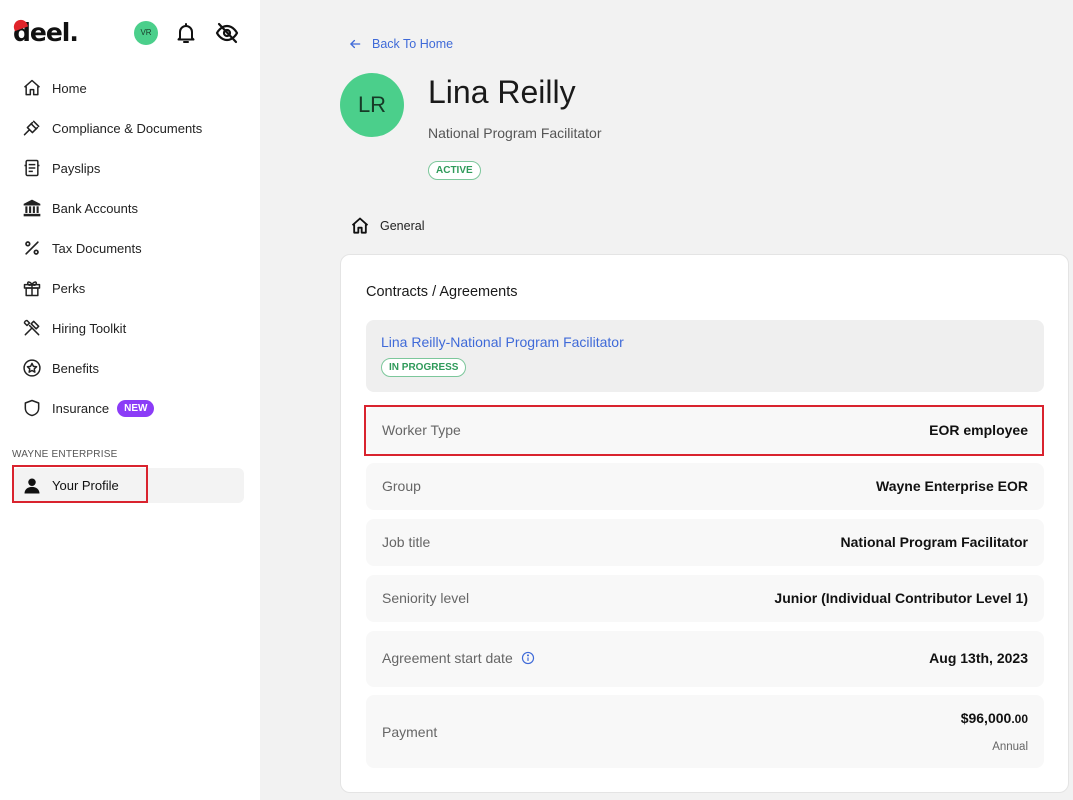 The width and height of the screenshot is (1073, 800). Describe the element at coordinates (421, 430) in the screenshot. I see `detail-key: Worker Type` at that location.